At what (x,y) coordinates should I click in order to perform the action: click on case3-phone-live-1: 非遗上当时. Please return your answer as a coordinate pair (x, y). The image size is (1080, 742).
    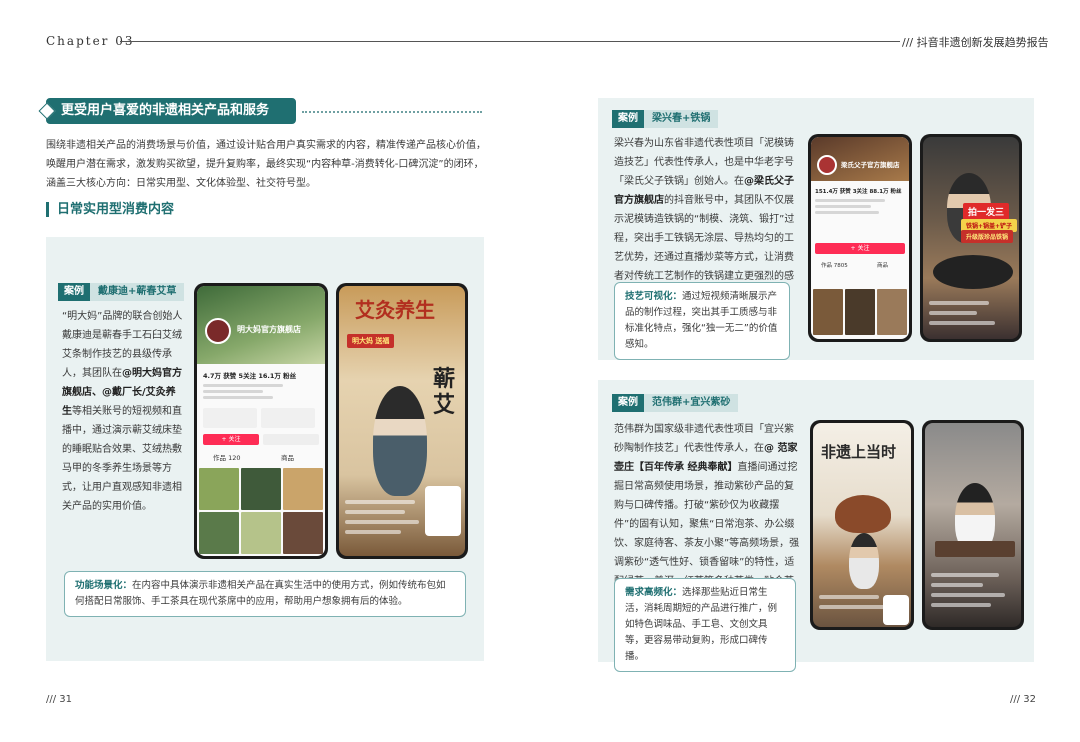
    Looking at the image, I should click on (862, 525).